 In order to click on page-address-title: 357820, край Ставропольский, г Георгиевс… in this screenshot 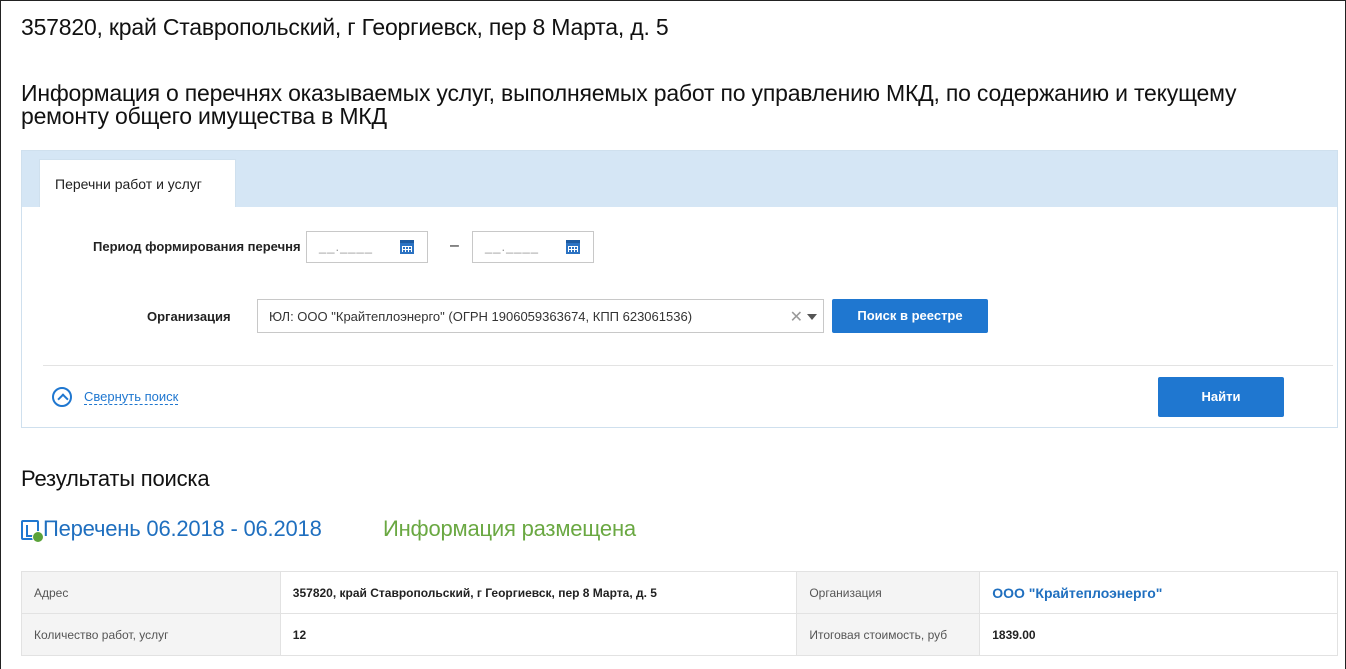, I will do `click(345, 27)`.